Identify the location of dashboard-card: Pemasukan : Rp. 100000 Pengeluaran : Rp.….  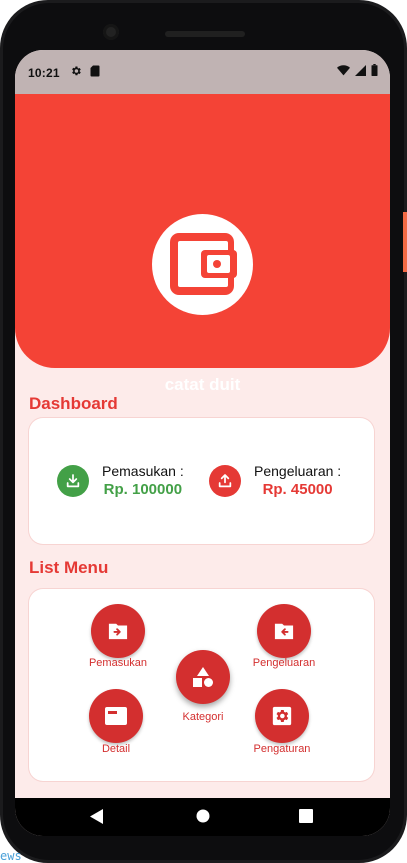
(201, 481).